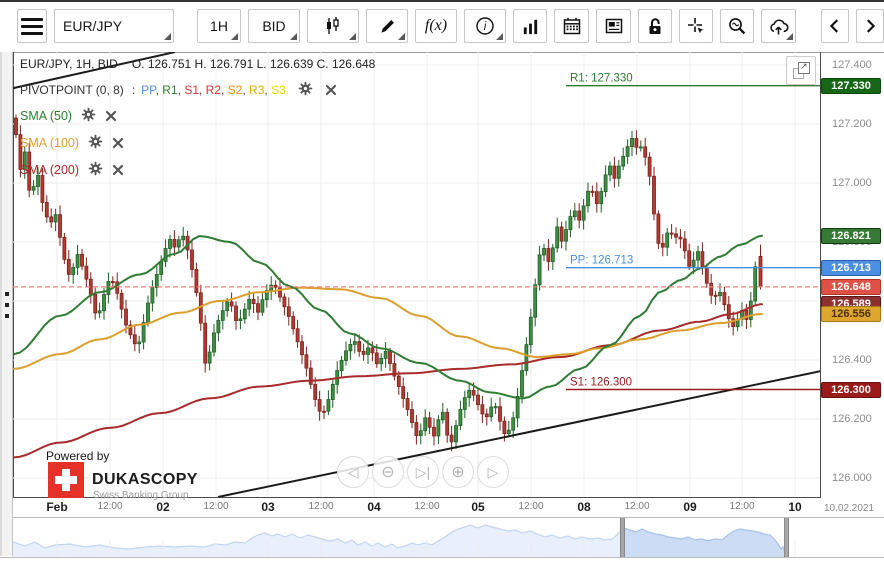 This screenshot has height=573, width=884. I want to click on pivot-item-s2: S2, so click(235, 90).